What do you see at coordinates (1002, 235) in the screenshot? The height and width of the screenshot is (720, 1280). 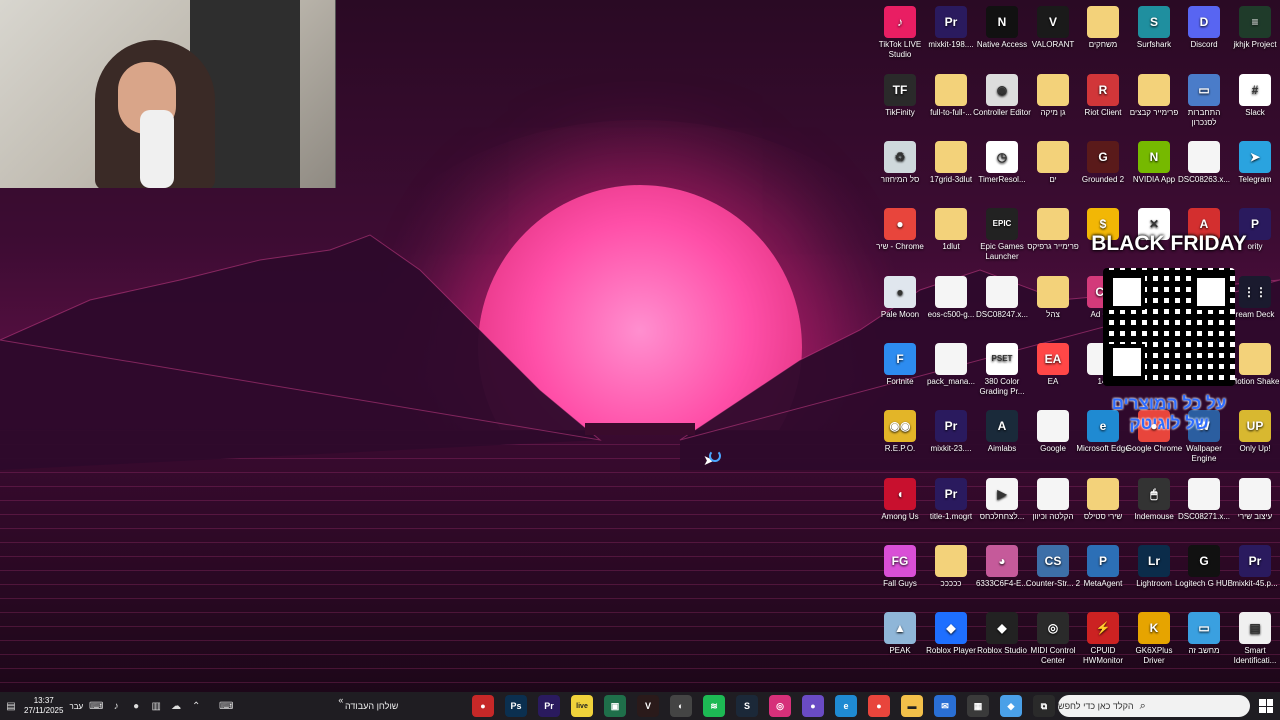 I see `desktop-icon: EPIC Epic Games Launcher` at bounding box center [1002, 235].